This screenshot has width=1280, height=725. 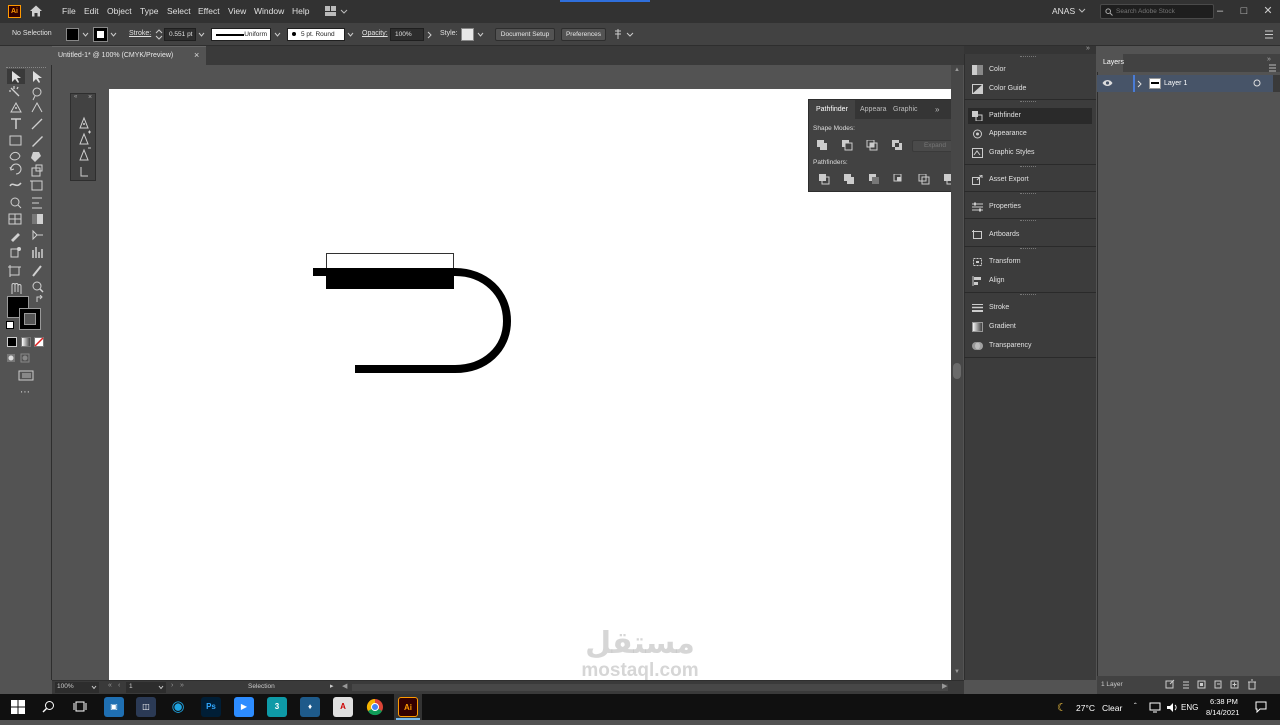 I want to click on dock-graphic-styles: Graphic Styles, so click(x=1030, y=153).